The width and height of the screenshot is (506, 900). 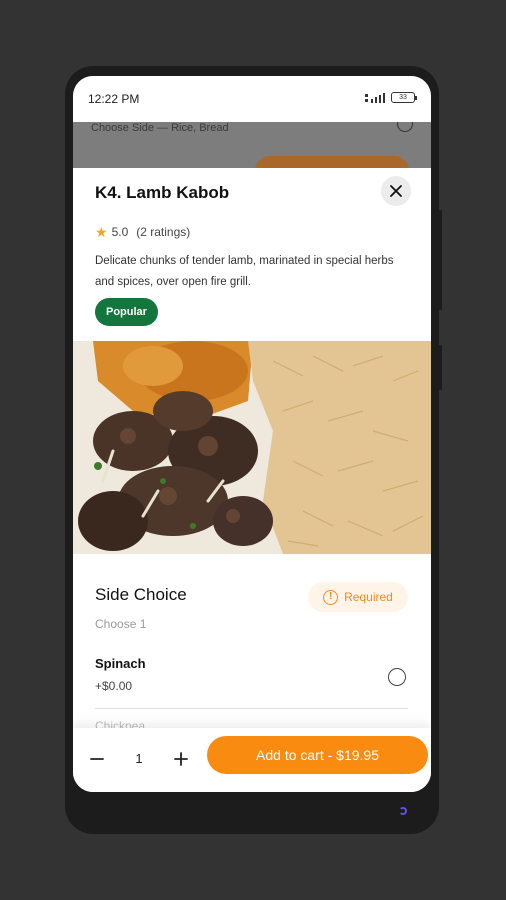 I want to click on background-radio-icon, so click(x=405, y=127).